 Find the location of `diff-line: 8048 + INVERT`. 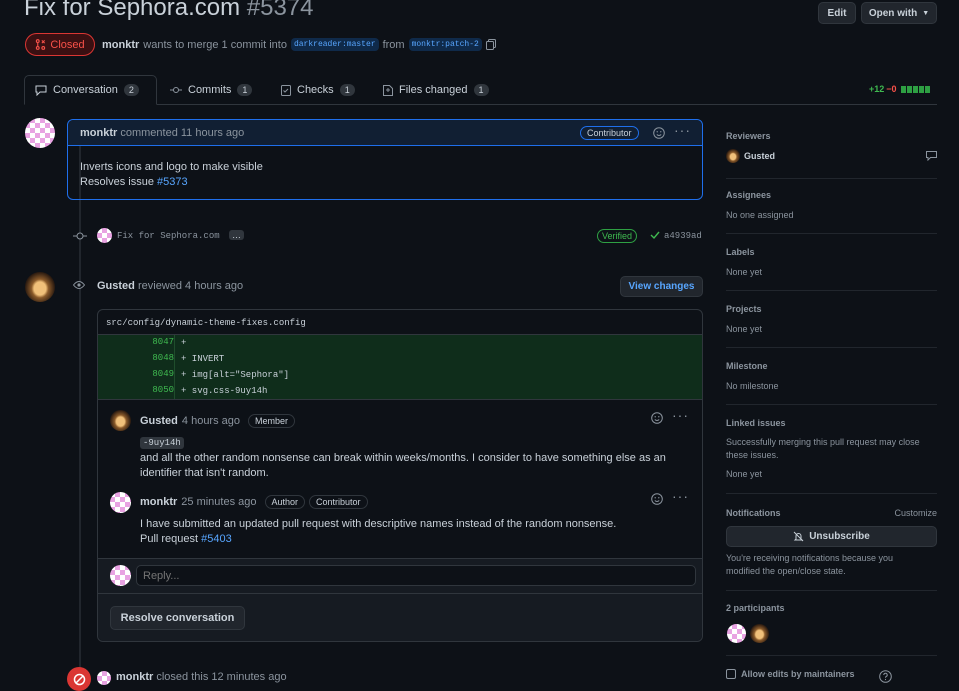

diff-line: 8048 + INVERT is located at coordinates (400, 359).